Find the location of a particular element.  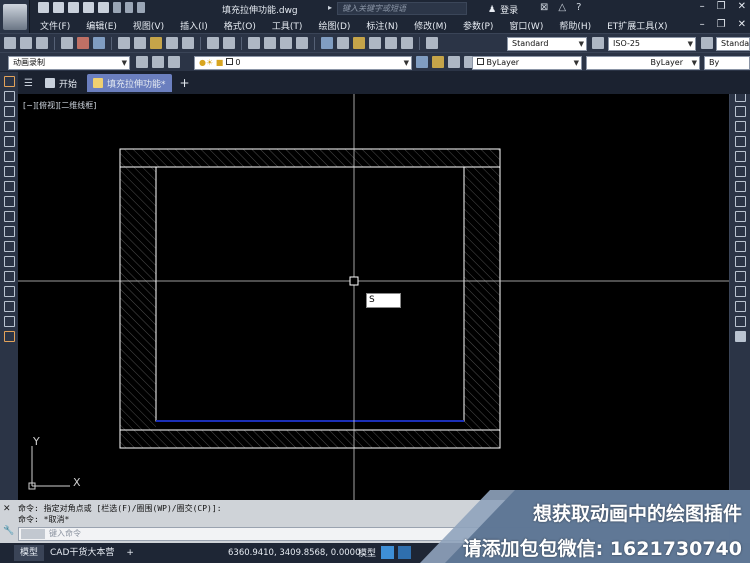

explode-icon is located at coordinates (9, 336).